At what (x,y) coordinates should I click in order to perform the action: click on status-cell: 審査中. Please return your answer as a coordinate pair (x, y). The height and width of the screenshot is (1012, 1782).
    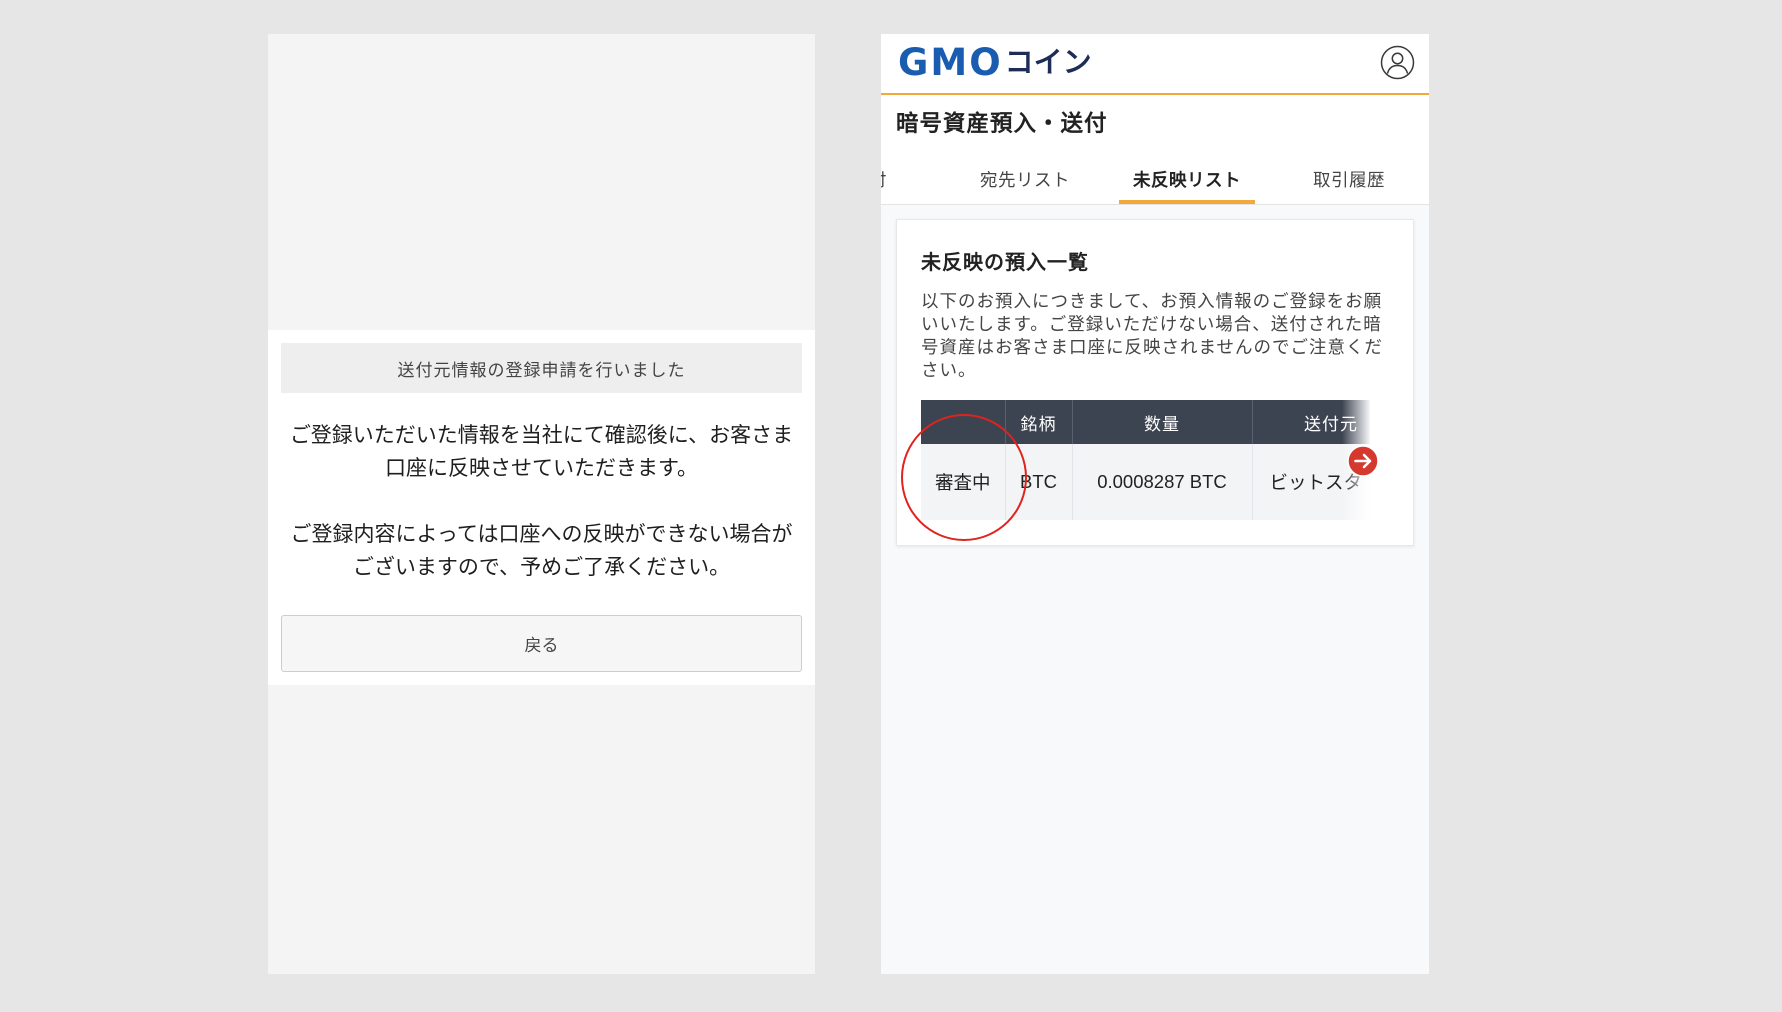
    Looking at the image, I should click on (963, 482).